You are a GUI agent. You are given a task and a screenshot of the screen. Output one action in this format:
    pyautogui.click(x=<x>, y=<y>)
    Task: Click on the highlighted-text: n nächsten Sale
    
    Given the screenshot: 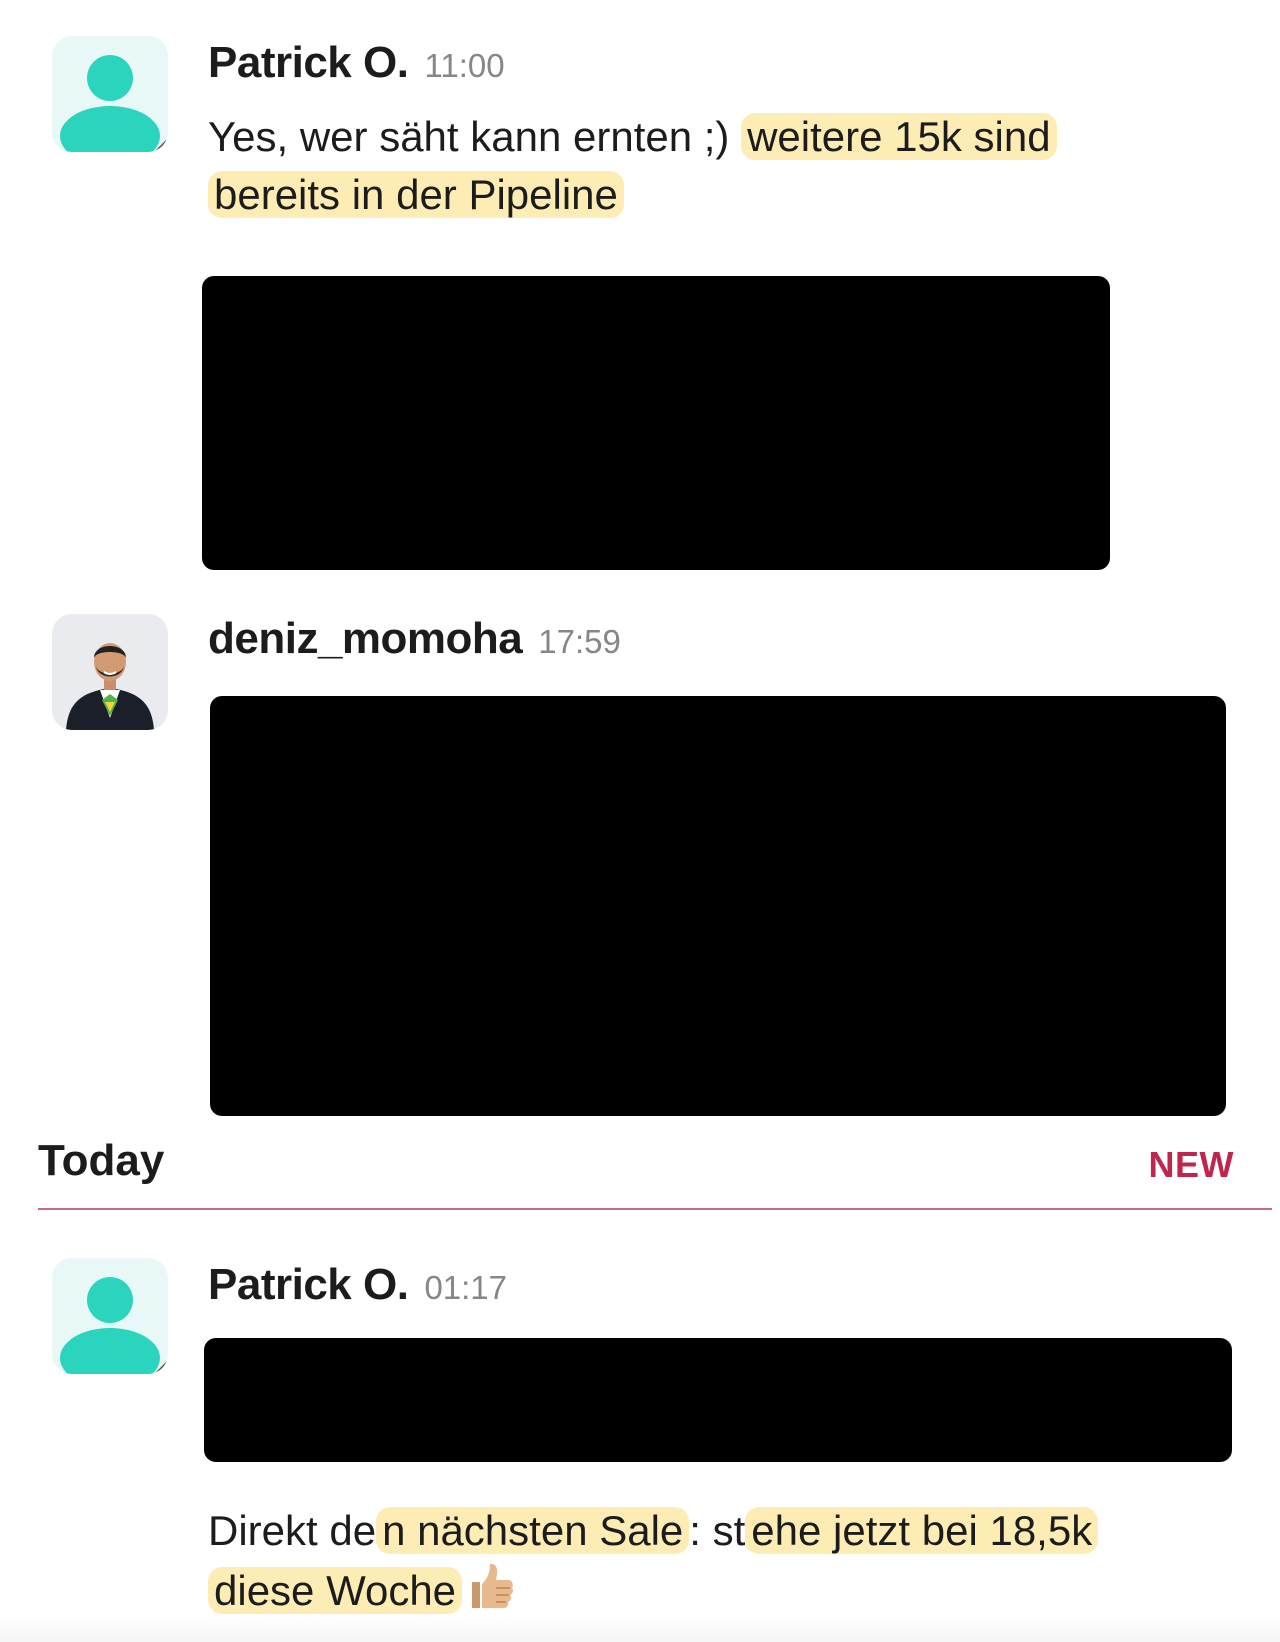 What is the action you would take?
    pyautogui.click(x=533, y=1530)
    